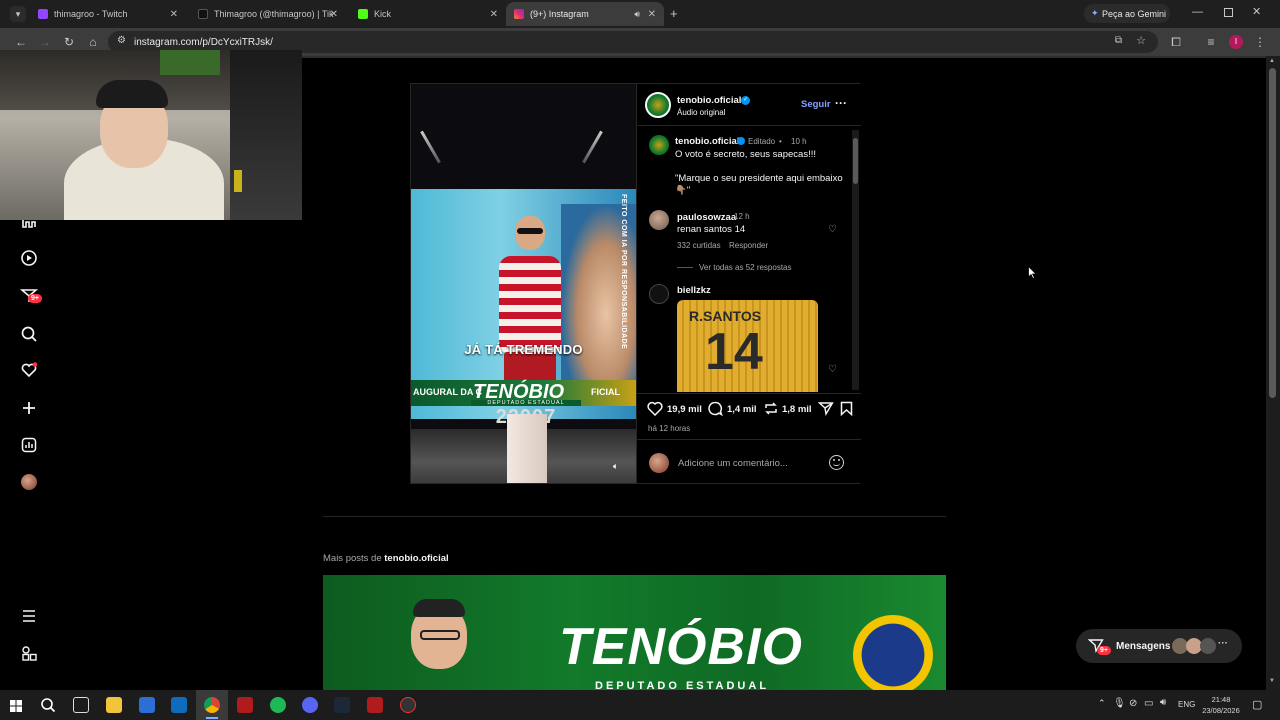 The height and width of the screenshot is (720, 1280). Describe the element at coordinates (81, 705) in the screenshot. I see `task-view-icon` at that location.